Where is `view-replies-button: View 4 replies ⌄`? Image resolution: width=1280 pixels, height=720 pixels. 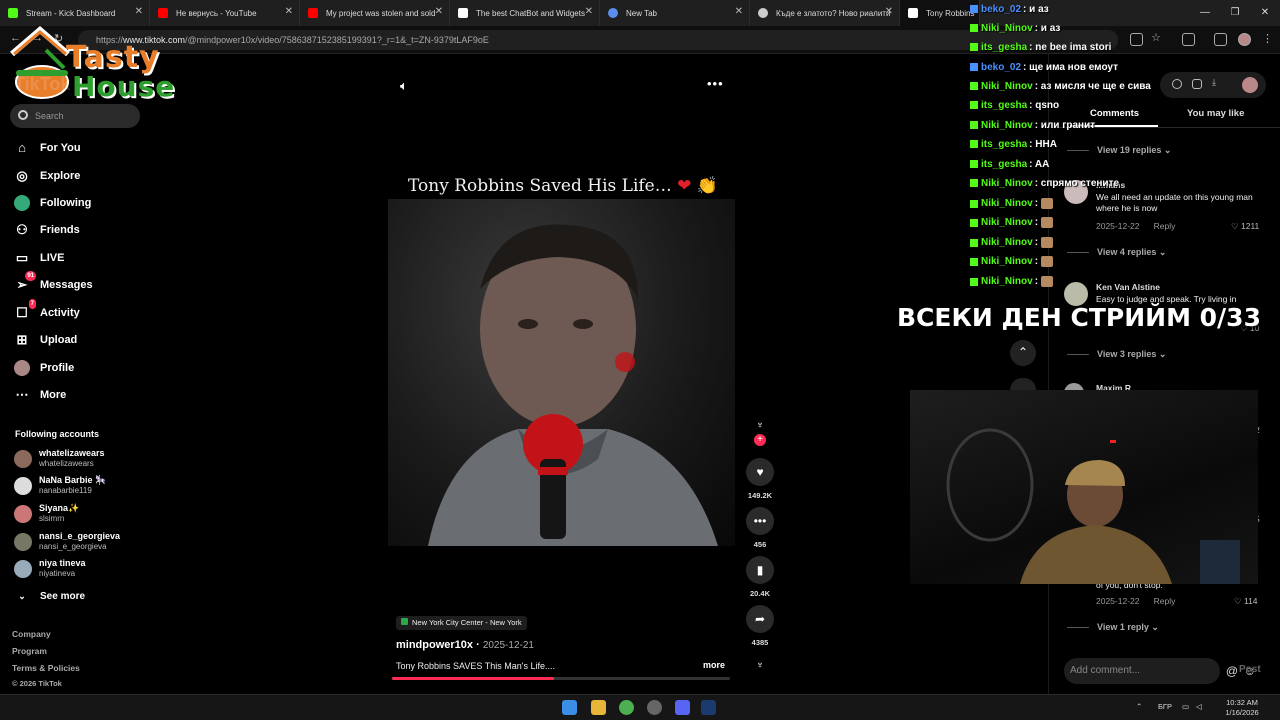 view-replies-button: View 4 replies ⌄ is located at coordinates (1116, 252).